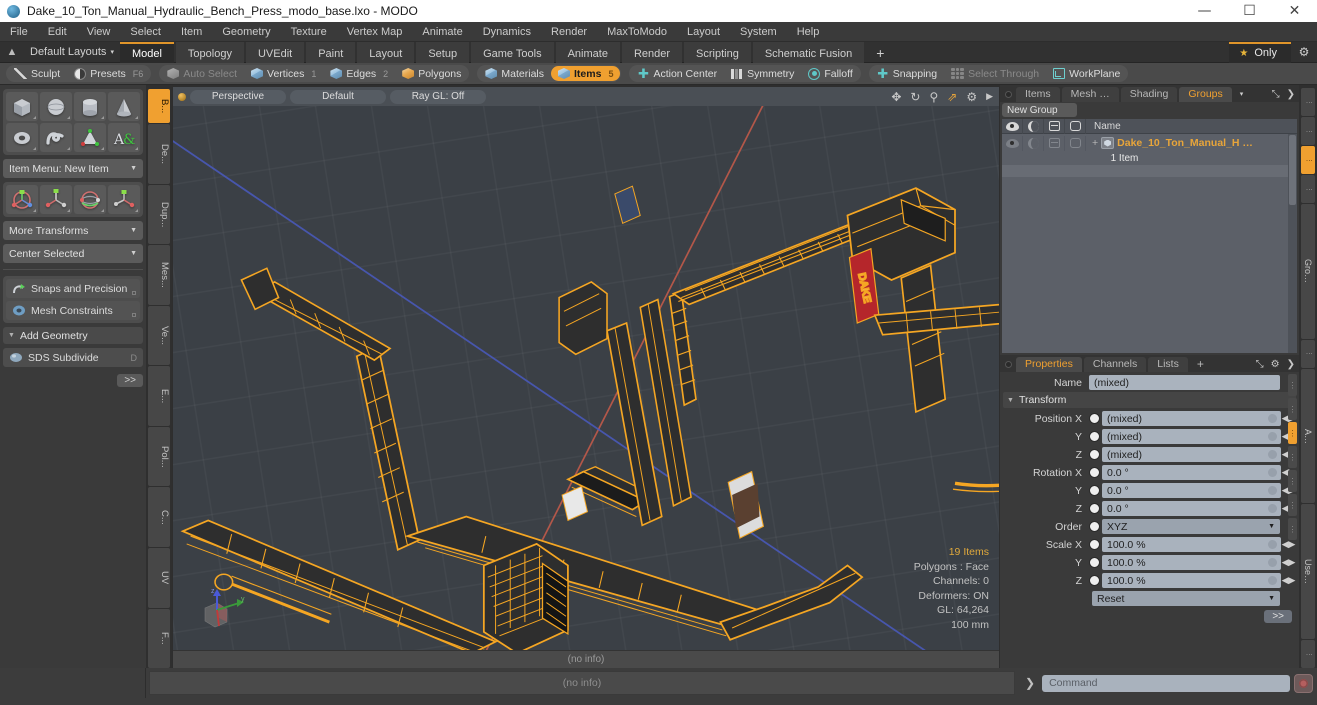 The image size is (1317, 705). I want to click on right-vtab-1: ⋮, so click(1308, 131).